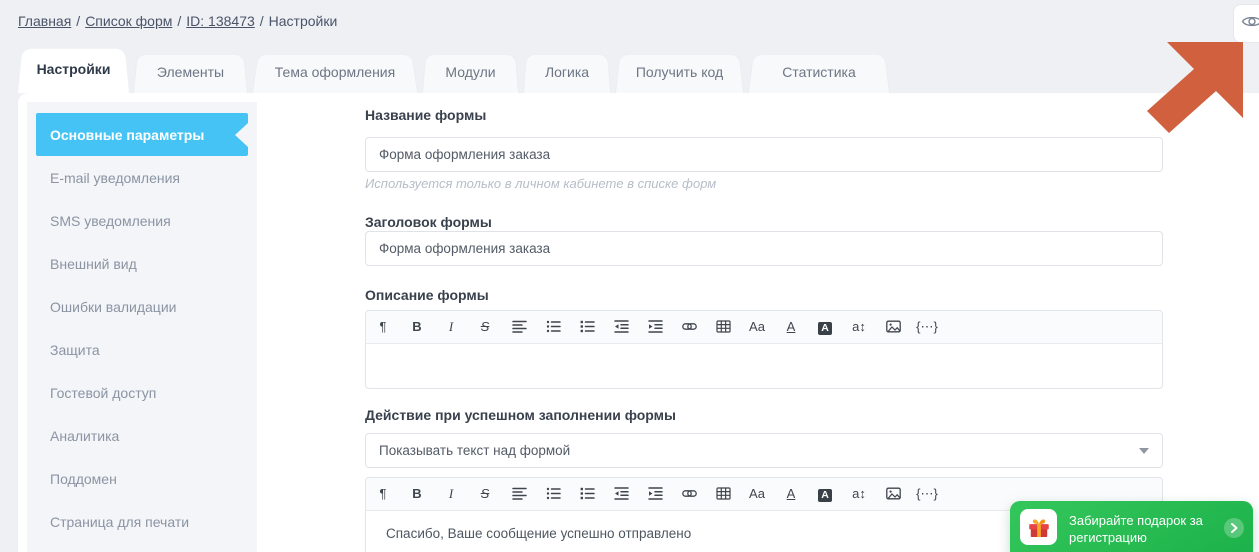 The image size is (1259, 552). I want to click on tab-label: Статистика, so click(819, 72).